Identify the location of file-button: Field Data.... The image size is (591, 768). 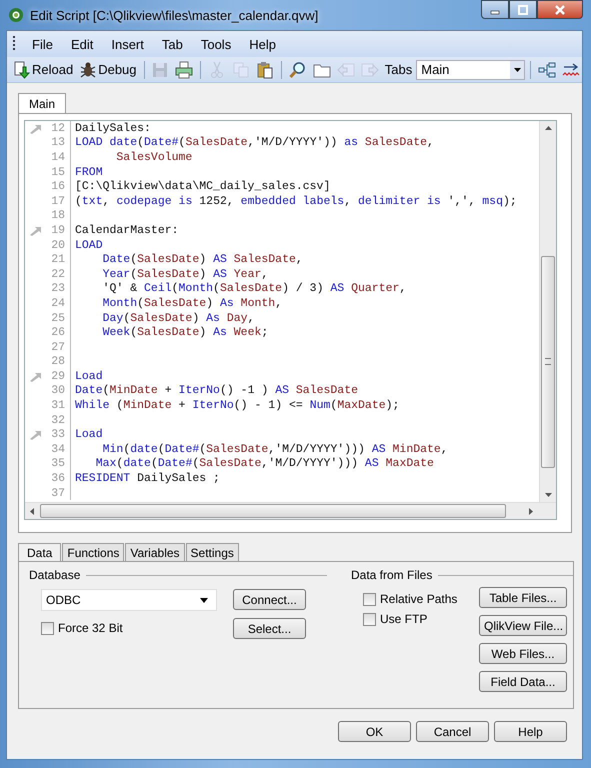
(523, 681).